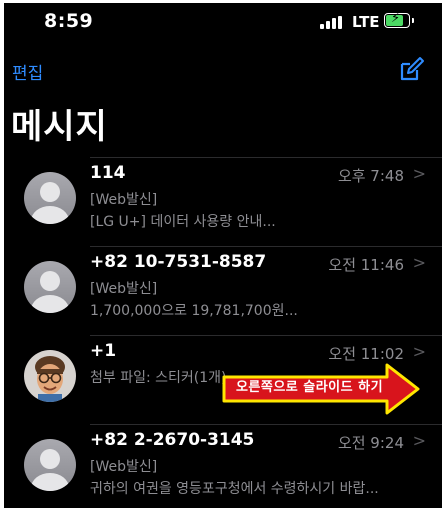  I want to click on slide-annotation-text: 오른쪽으로 슬라이드 하기, so click(309, 387).